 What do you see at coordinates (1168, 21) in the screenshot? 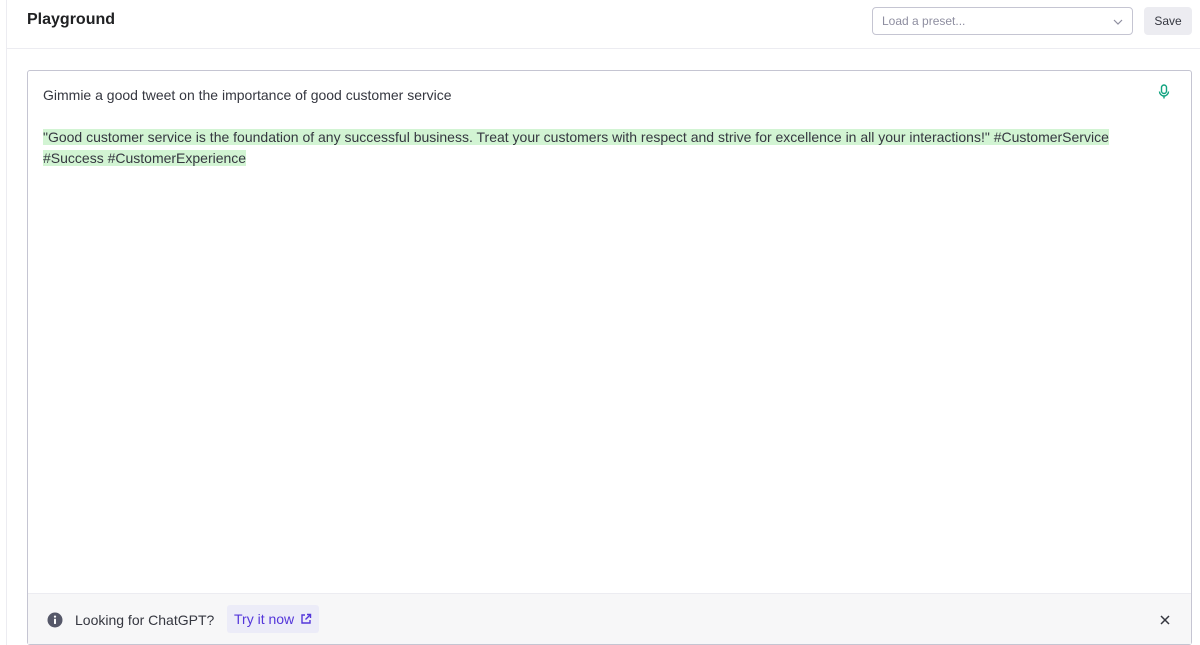
I see `save-button: Save` at bounding box center [1168, 21].